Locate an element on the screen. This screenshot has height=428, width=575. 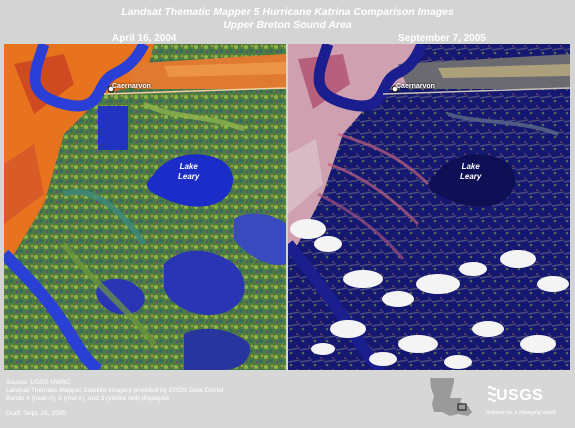
source-line: Source: USGS NWRC is located at coordinates (38, 382).